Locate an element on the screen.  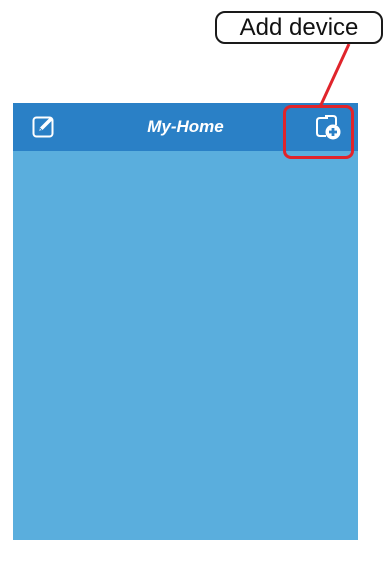
callout-label: Add device is located at coordinates (299, 27).